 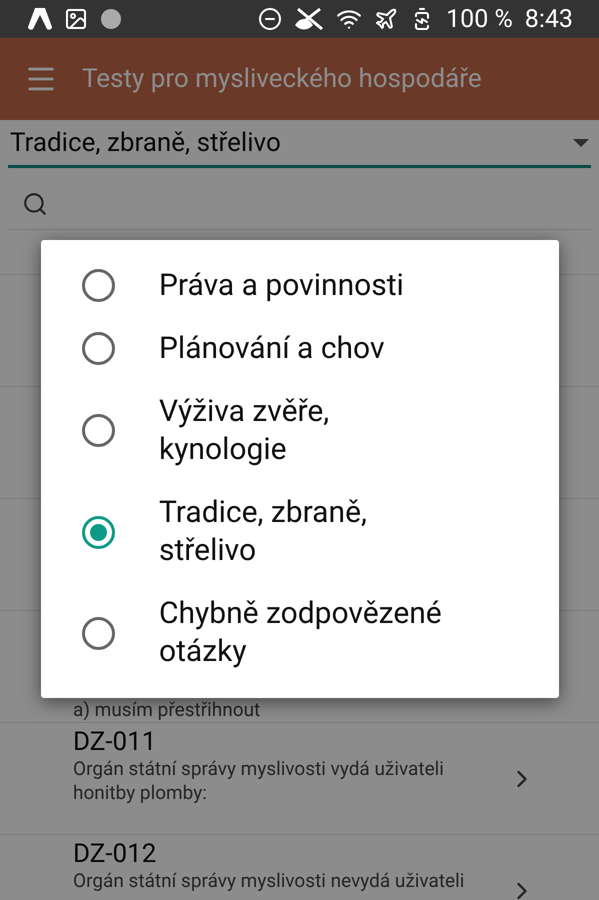 What do you see at coordinates (309, 430) in the screenshot?
I see `option-label: Výživa zvěře, kynologie` at bounding box center [309, 430].